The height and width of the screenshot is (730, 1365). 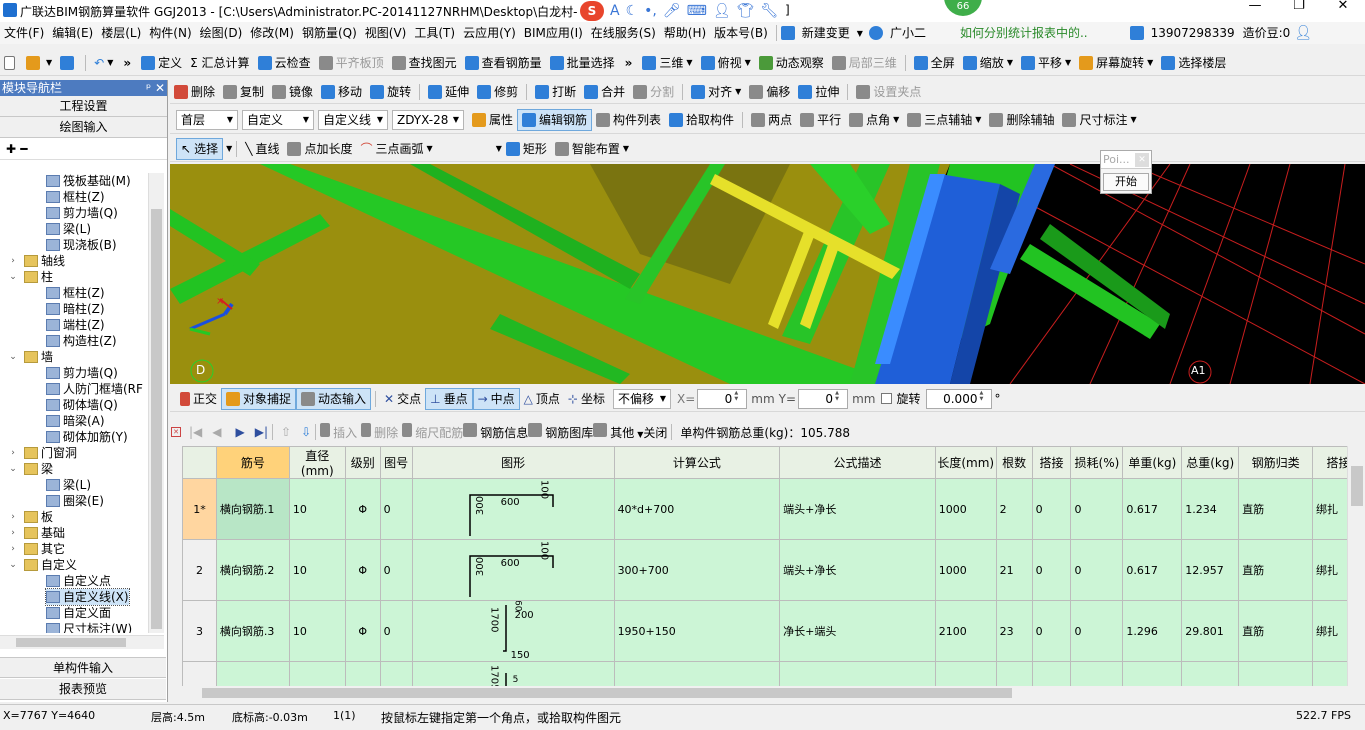 What do you see at coordinates (88, 181) in the screenshot?
I see `tree-item-content: 筏板基础(M)` at bounding box center [88, 181].